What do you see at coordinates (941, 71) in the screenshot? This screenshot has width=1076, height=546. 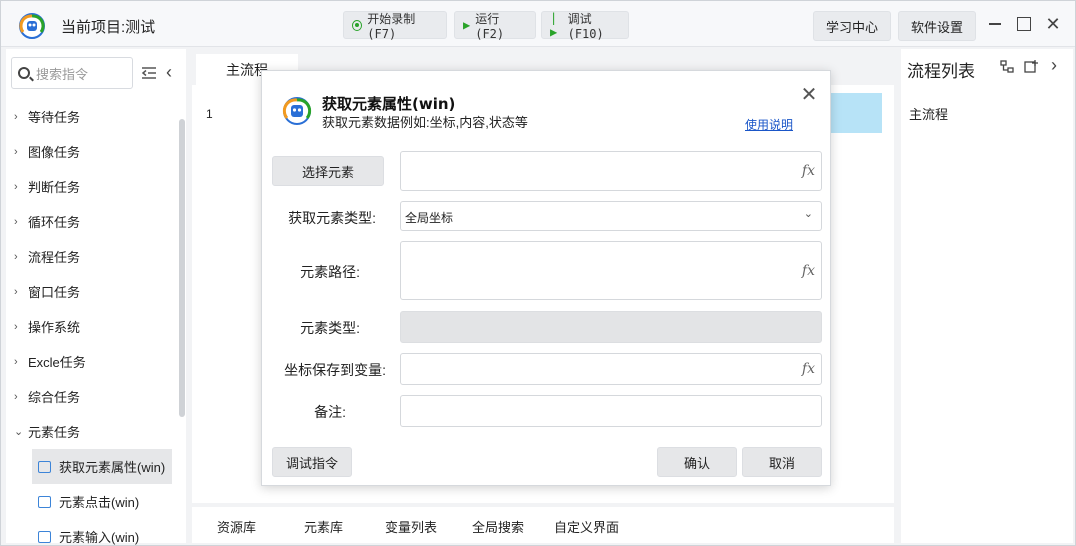 I see `flow-list-title: 流程列表` at bounding box center [941, 71].